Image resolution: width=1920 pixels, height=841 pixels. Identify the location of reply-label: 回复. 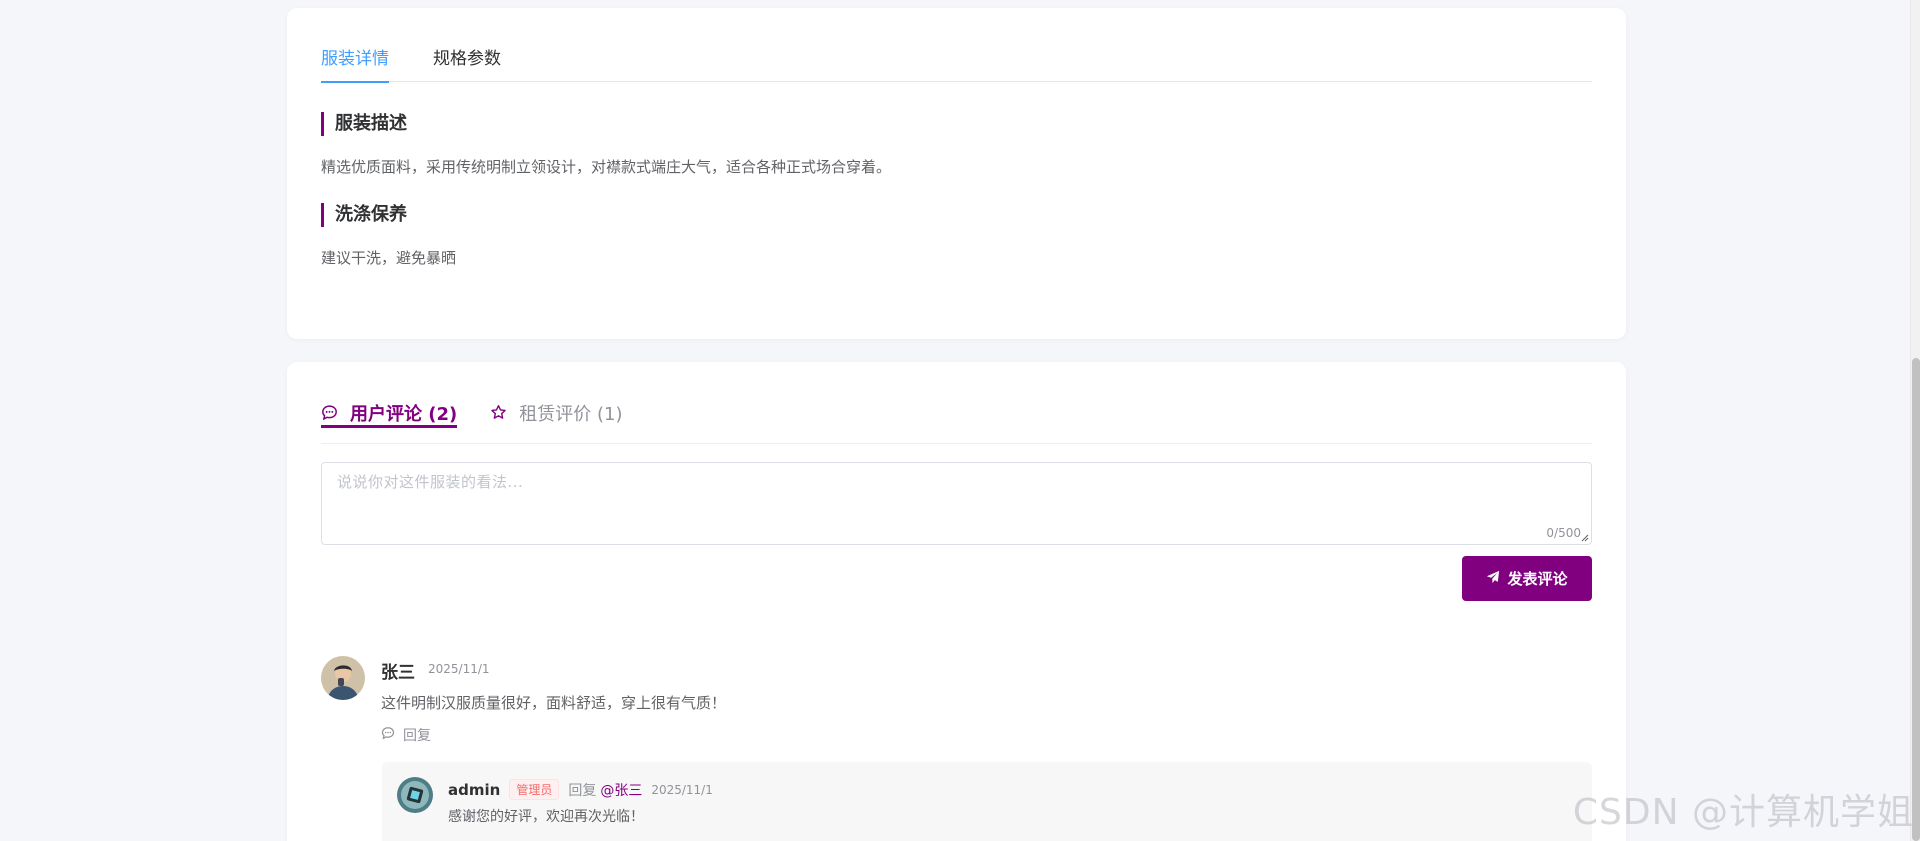
(417, 736).